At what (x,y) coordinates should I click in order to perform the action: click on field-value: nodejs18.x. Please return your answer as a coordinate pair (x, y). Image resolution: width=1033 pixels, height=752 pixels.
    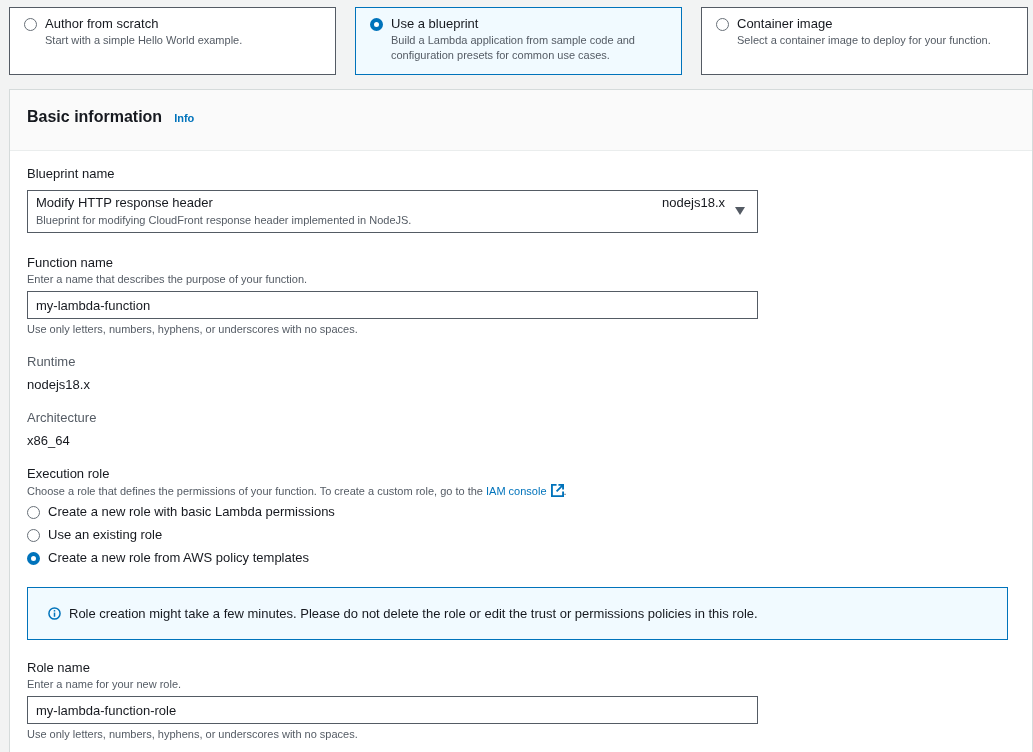
    Looking at the image, I should click on (59, 385).